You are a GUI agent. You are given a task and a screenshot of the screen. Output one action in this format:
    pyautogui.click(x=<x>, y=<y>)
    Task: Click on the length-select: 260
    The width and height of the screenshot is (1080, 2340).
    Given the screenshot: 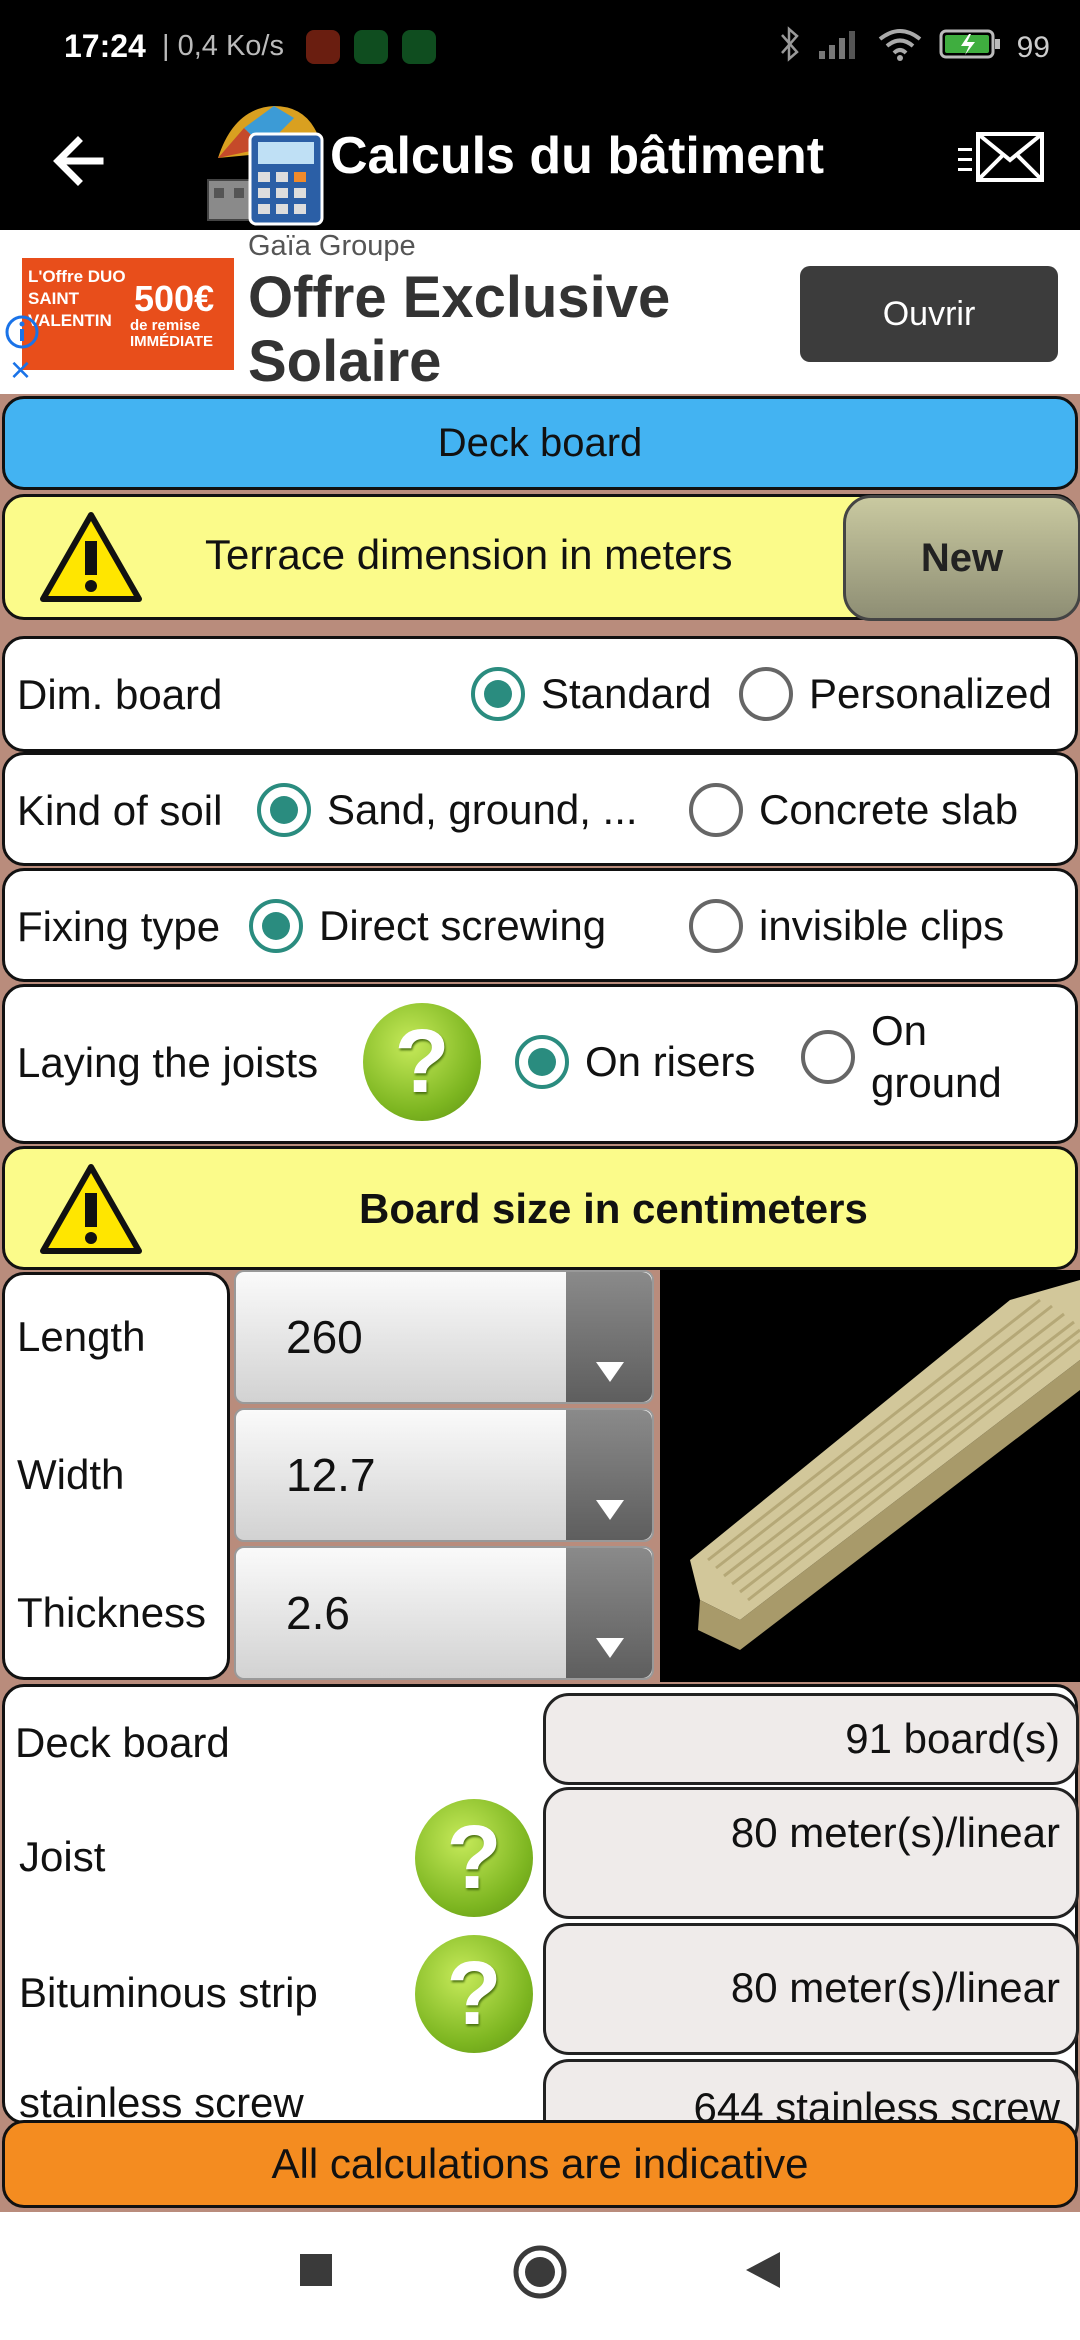 What is the action you would take?
    pyautogui.click(x=444, y=1337)
    